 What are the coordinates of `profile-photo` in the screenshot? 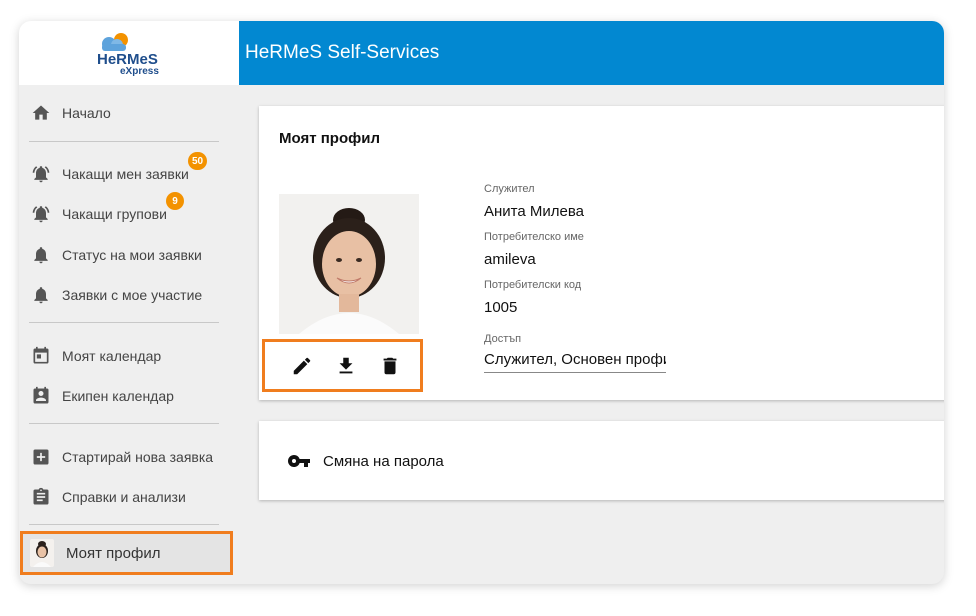 It's located at (349, 264).